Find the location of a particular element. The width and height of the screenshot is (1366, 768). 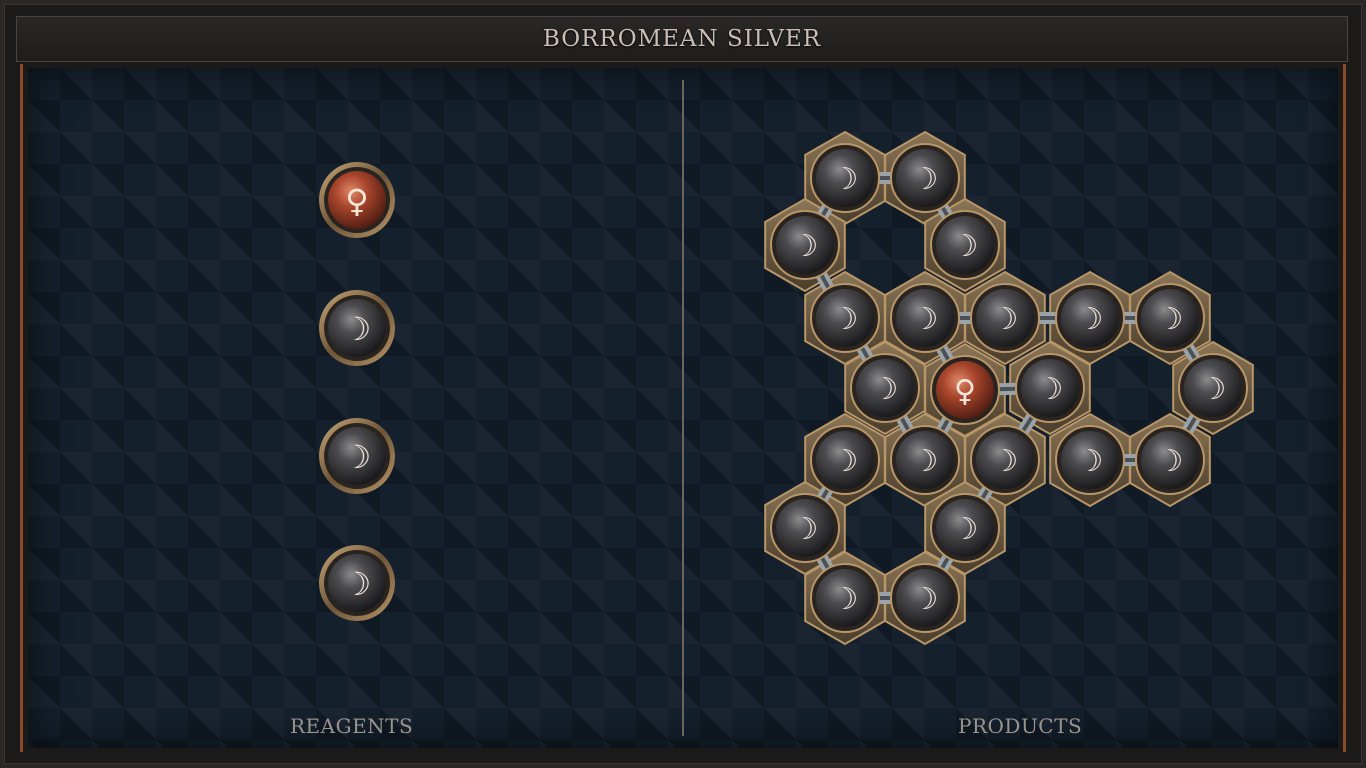

reagents-area: ♀ ☽ ☽ ☽ is located at coordinates (357, 391).